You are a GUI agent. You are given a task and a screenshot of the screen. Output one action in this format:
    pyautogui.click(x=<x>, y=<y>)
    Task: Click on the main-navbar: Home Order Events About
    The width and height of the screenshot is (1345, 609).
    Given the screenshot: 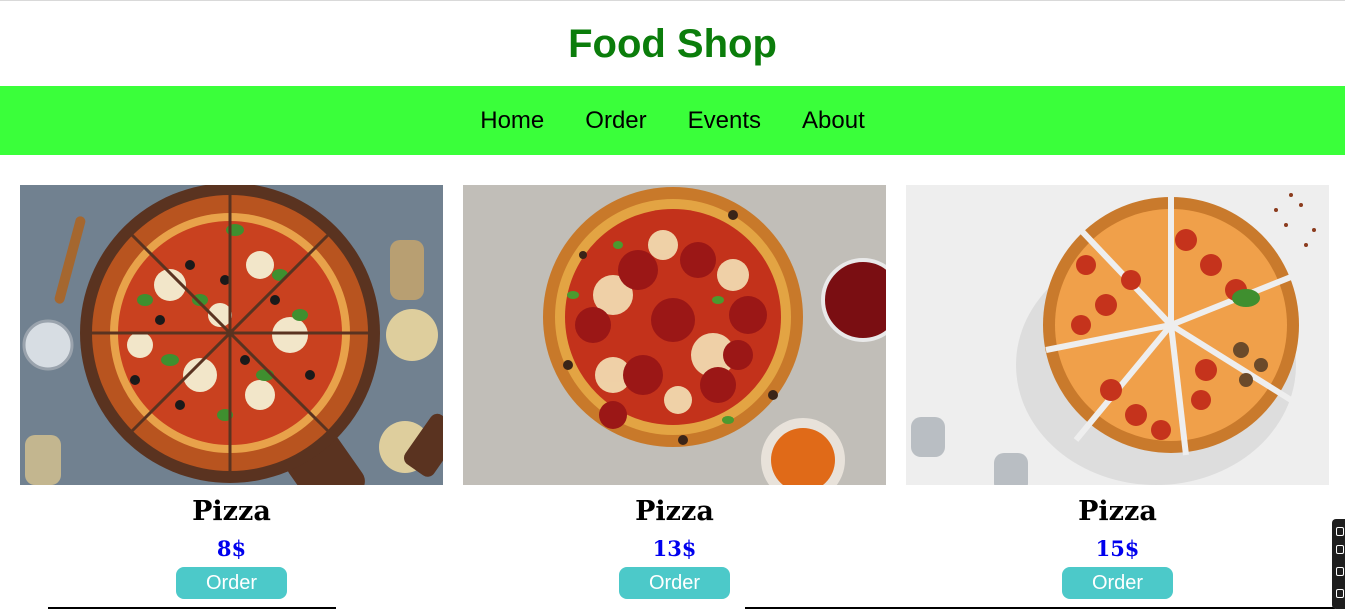 What is the action you would take?
    pyautogui.click(x=672, y=120)
    